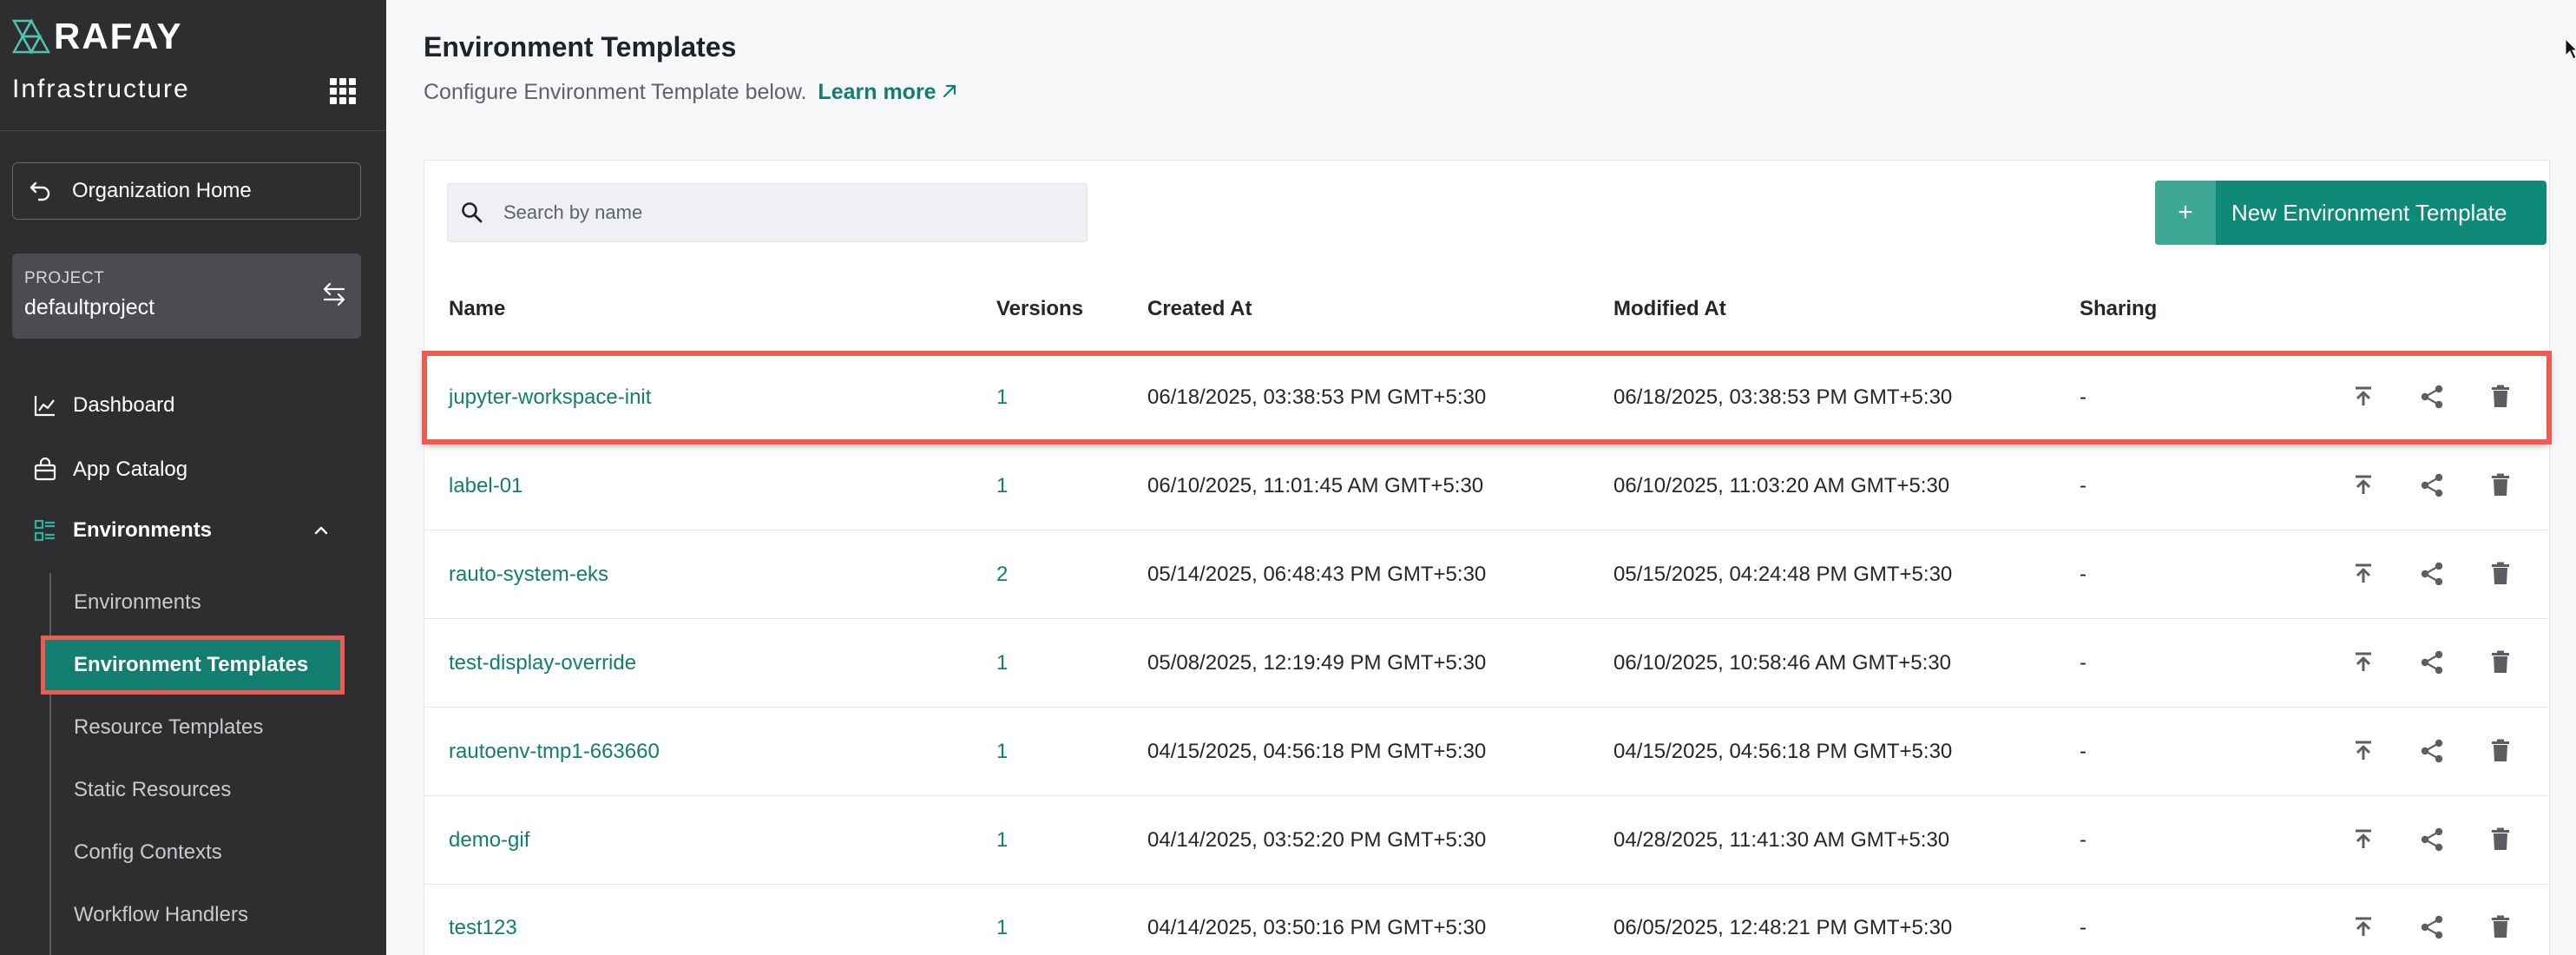 The height and width of the screenshot is (955, 2576). What do you see at coordinates (1317, 574) in the screenshot?
I see `created-at-cell: 05/14/2025, 06:48:43 PM GMT+5:30` at bounding box center [1317, 574].